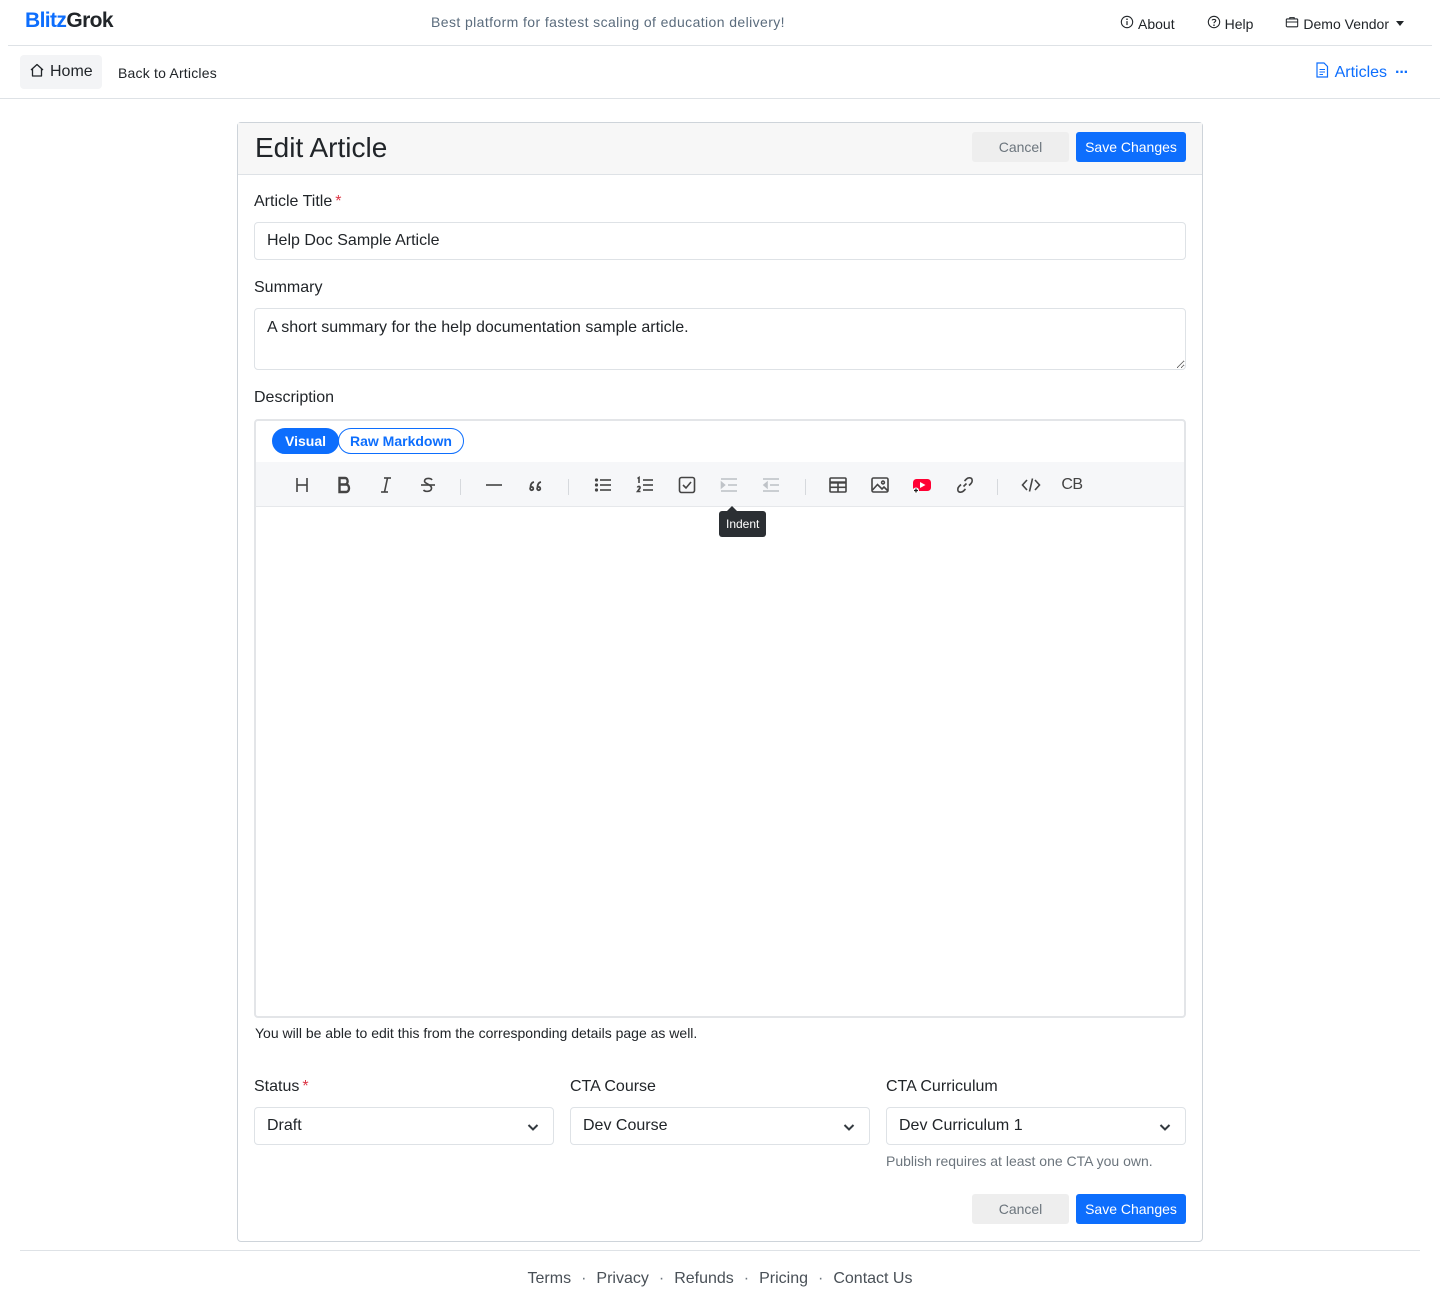 The image size is (1440, 1315). What do you see at coordinates (838, 485) in the screenshot?
I see `table-icon` at bounding box center [838, 485].